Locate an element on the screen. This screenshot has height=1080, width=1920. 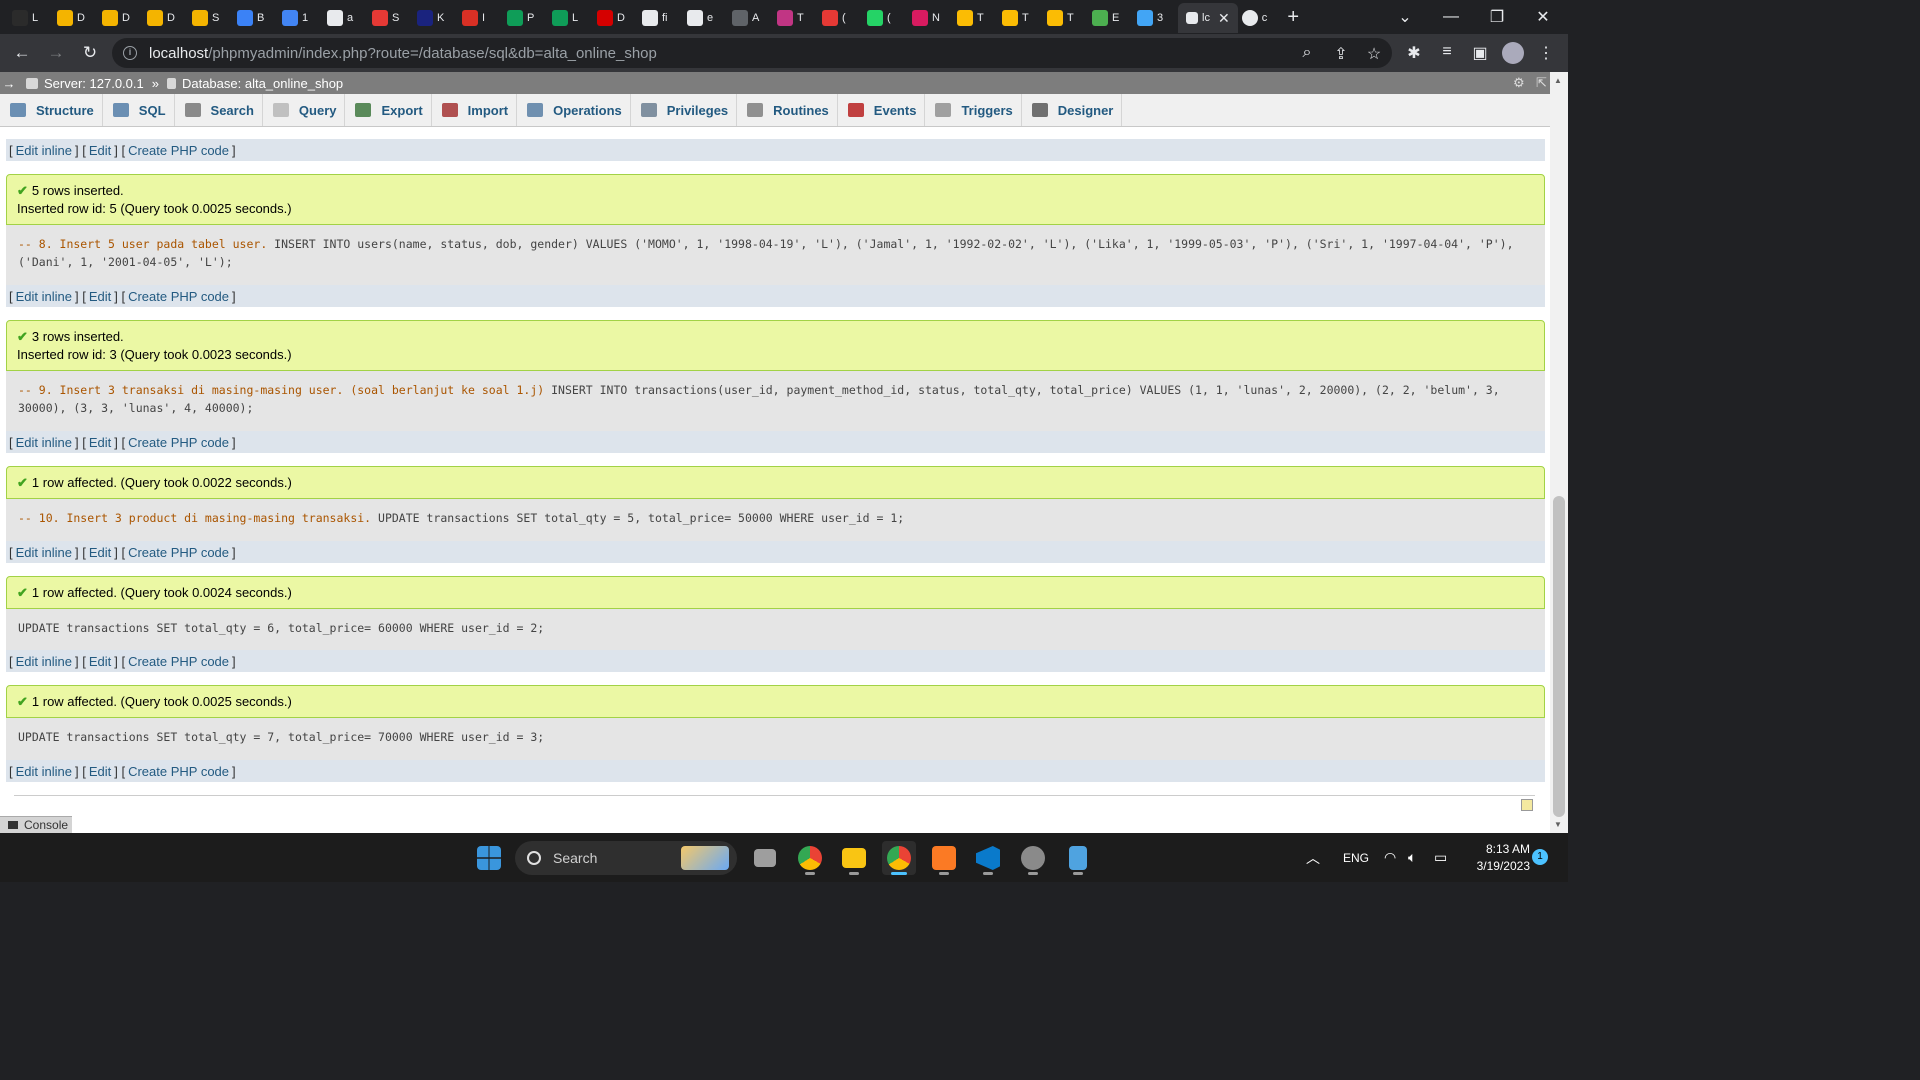
wifi-icon: ◠ is located at coordinates (1390, 857).